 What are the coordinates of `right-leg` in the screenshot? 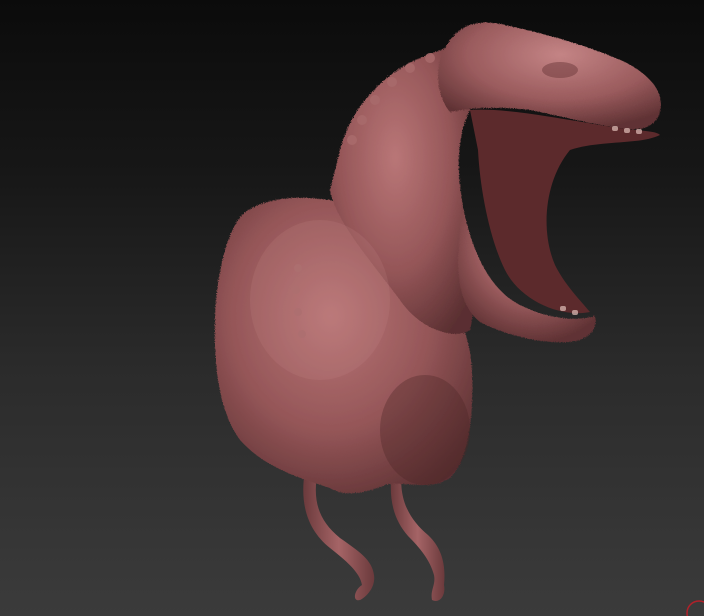 It's located at (417, 535).